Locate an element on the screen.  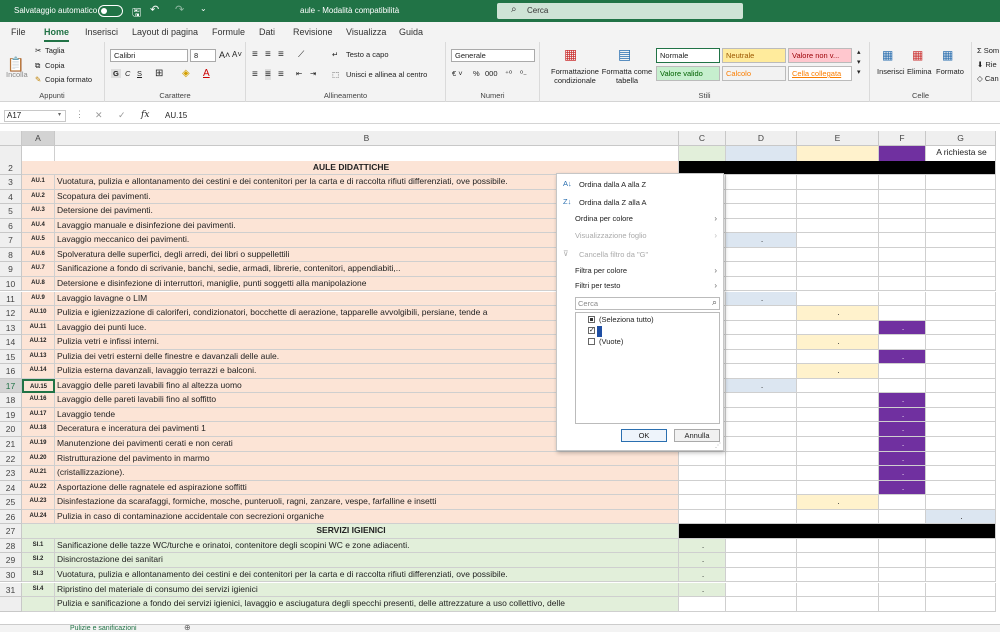
decrease-indent-icon: ⇤ is located at coordinates (299, 73).